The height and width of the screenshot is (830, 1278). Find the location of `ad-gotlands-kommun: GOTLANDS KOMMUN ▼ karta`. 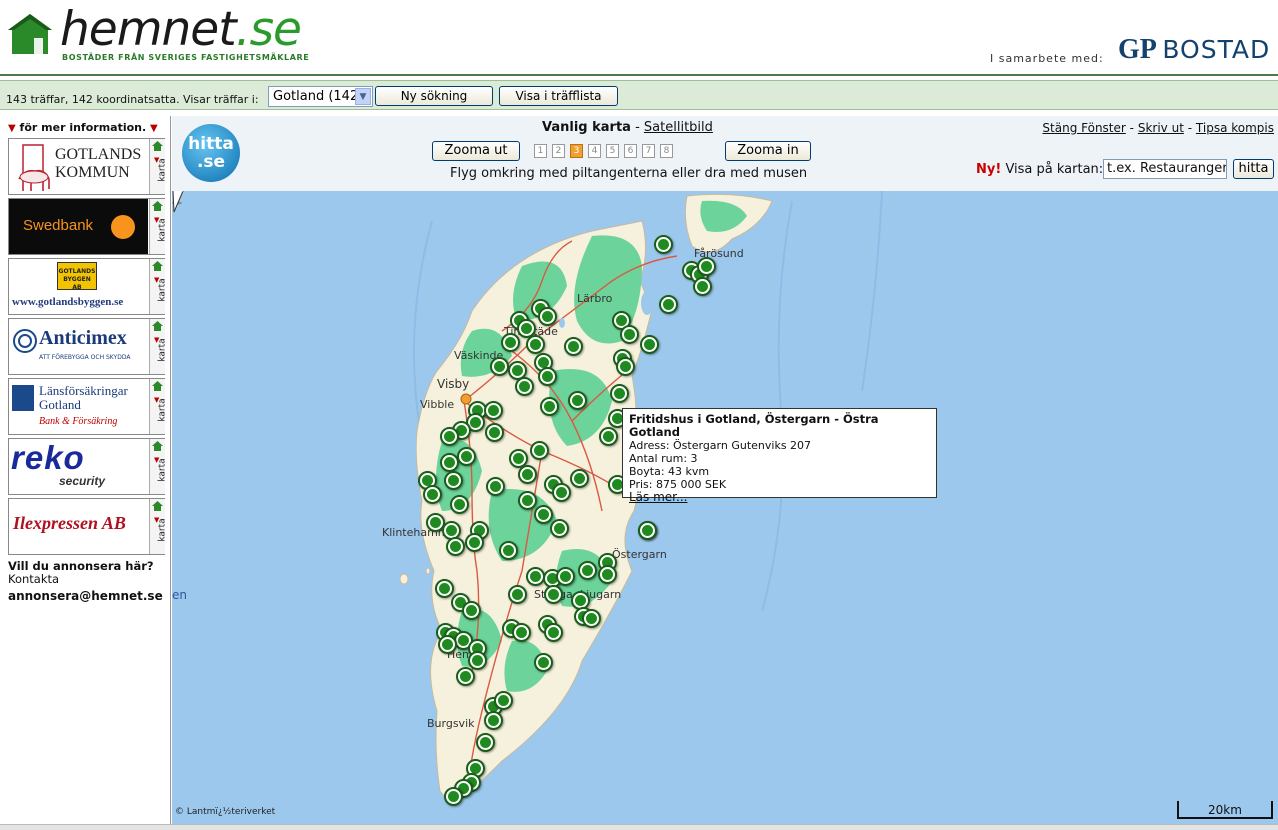

ad-gotlands-kommun: GOTLANDS KOMMUN ▼ karta is located at coordinates (88, 166).